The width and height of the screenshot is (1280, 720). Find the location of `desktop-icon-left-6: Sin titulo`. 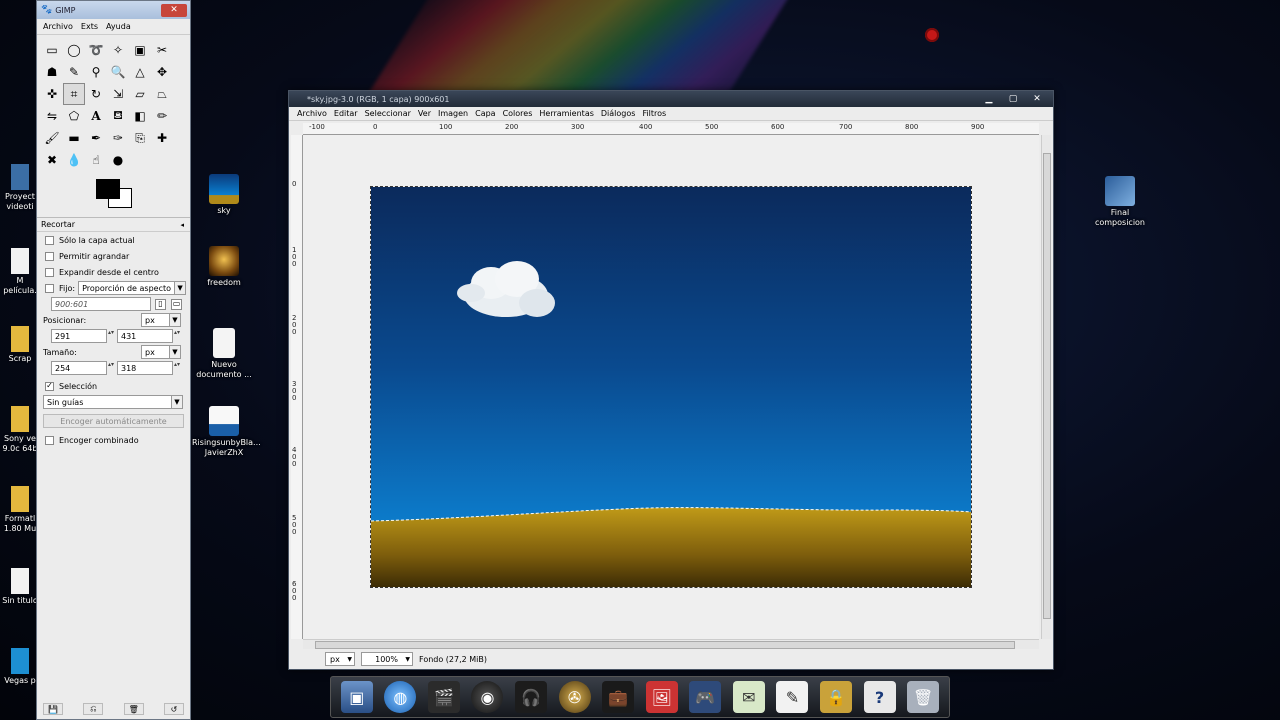

desktop-icon-left-6: Sin titulo is located at coordinates (20, 587).